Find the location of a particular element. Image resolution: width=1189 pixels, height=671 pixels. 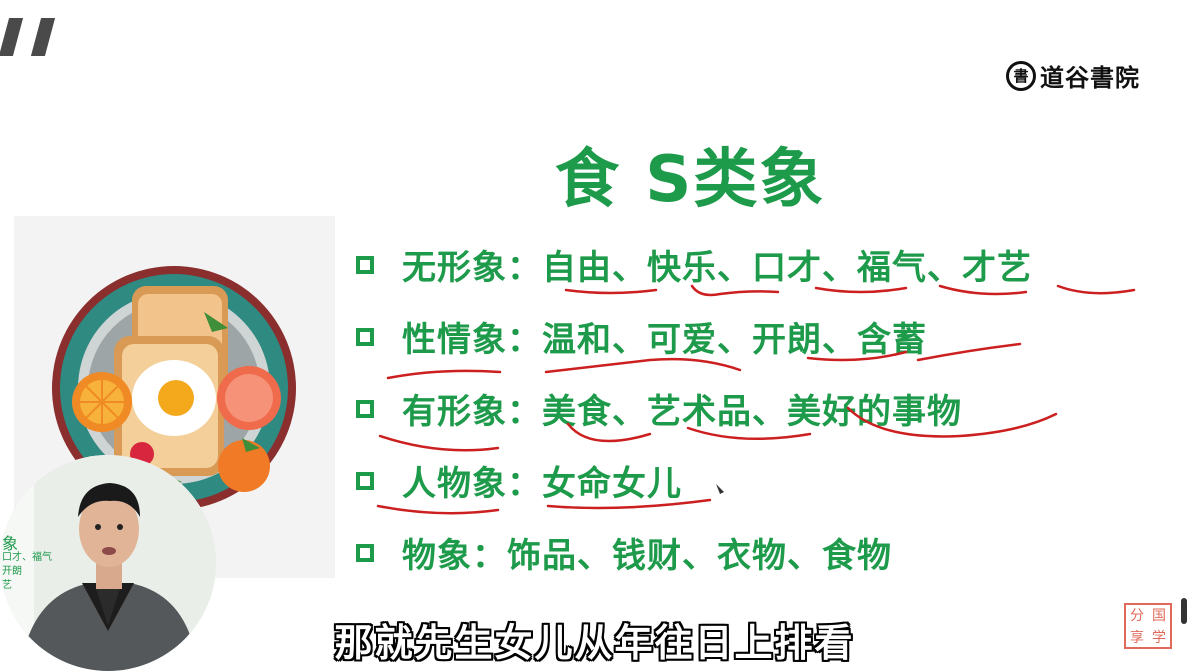

list-item-5: 物象 ： 饰品、钱财、衣物、食物 is located at coordinates (624, 552).